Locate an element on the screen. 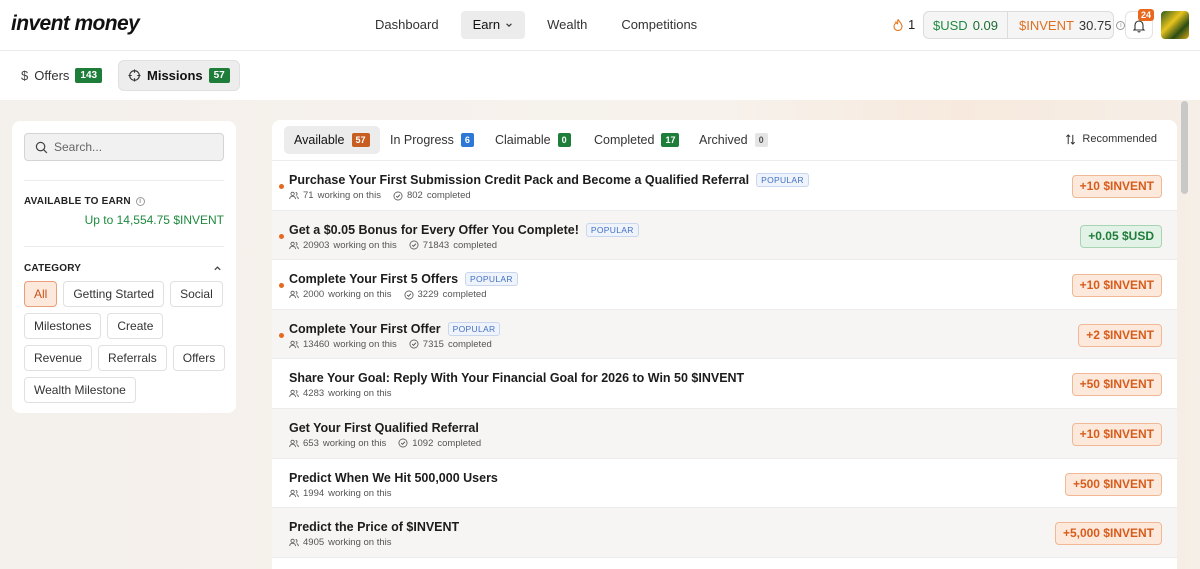  tab-count-badge: 0 is located at coordinates (761, 140).